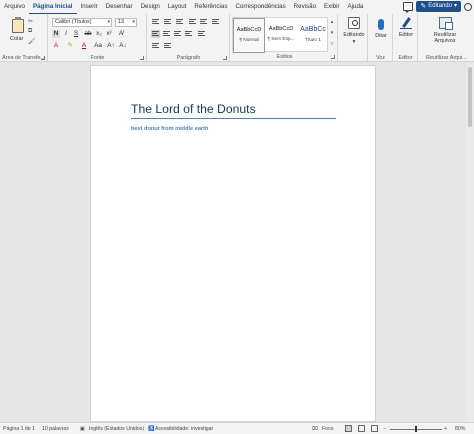  What do you see at coordinates (249, 35) in the screenshot?
I see `style-normal: AaBbCcD ¶ Normal` at bounding box center [249, 35].